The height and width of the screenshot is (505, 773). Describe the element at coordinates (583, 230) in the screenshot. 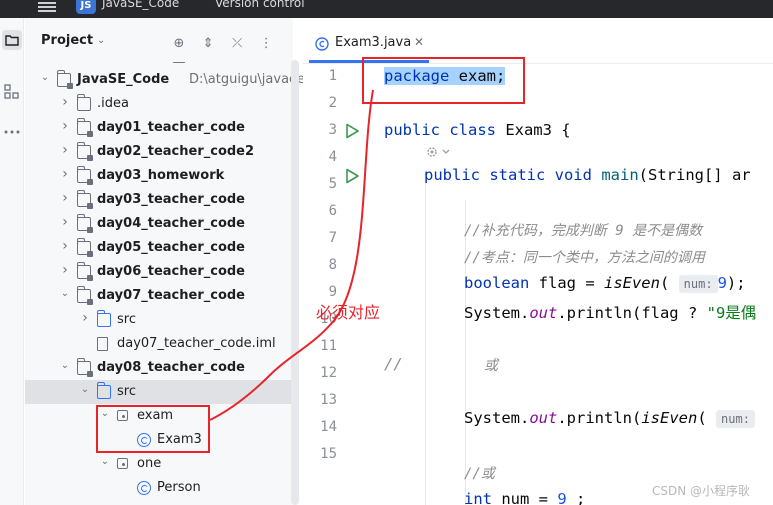

I see `code-line-6: //补充代码，完成判断 9 是不是偶数` at that location.